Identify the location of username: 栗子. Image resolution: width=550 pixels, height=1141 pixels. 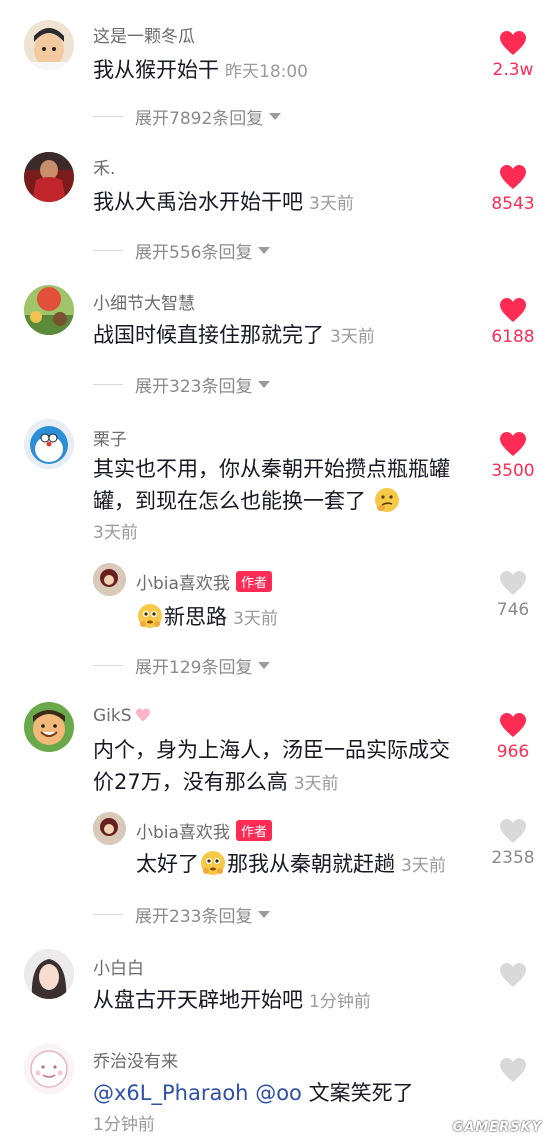
(110, 437).